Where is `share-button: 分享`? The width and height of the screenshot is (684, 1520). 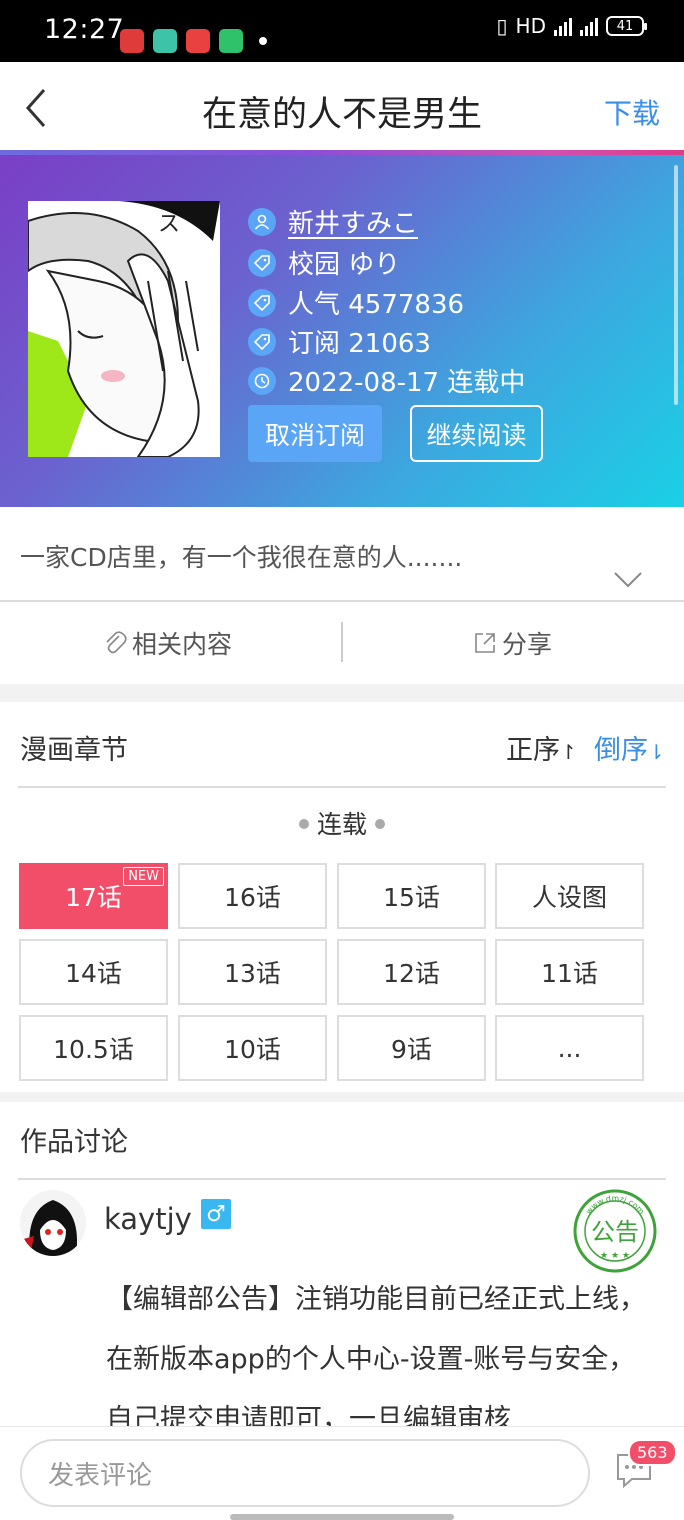
share-button: 分享 is located at coordinates (512, 643).